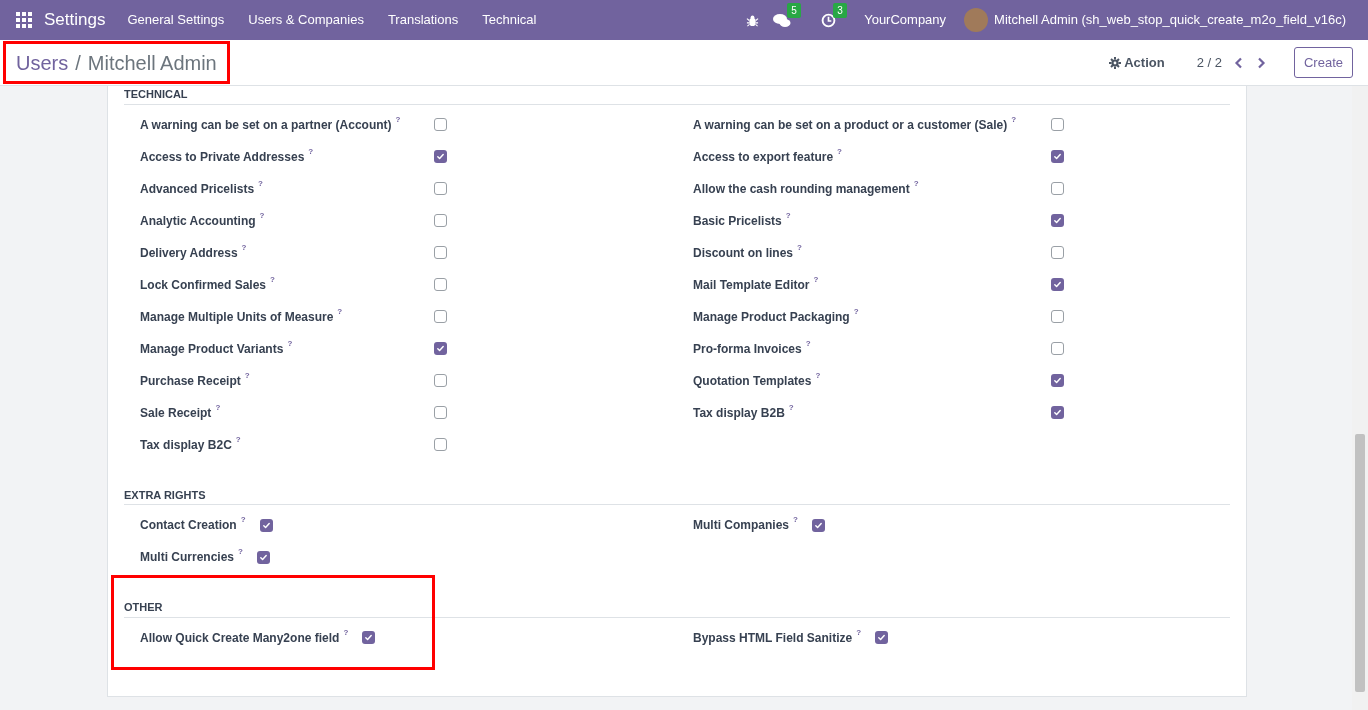  I want to click on field-label: Access to export feature, so click(763, 157).